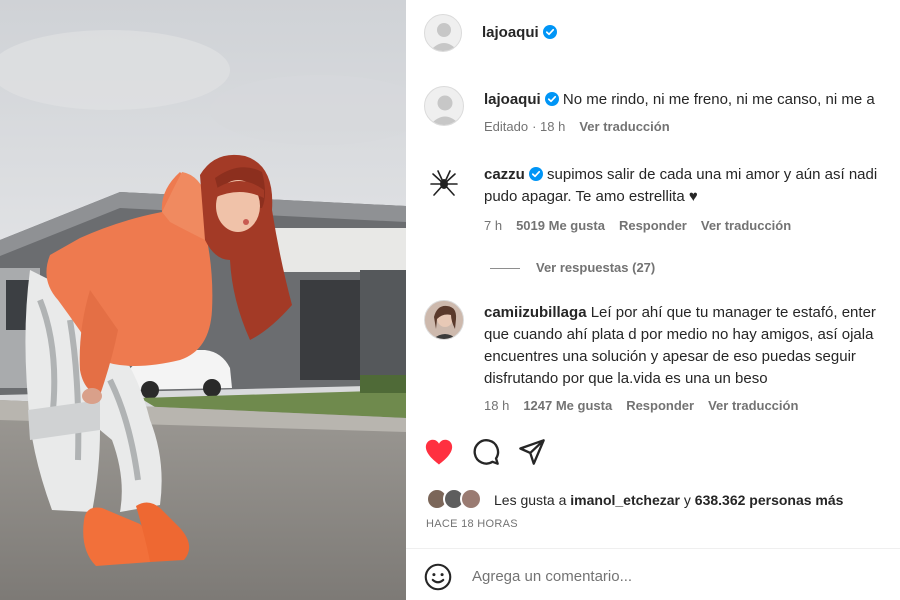 The image size is (900, 600). What do you see at coordinates (519, 32) in the screenshot?
I see `header-username: lajoaqui` at bounding box center [519, 32].